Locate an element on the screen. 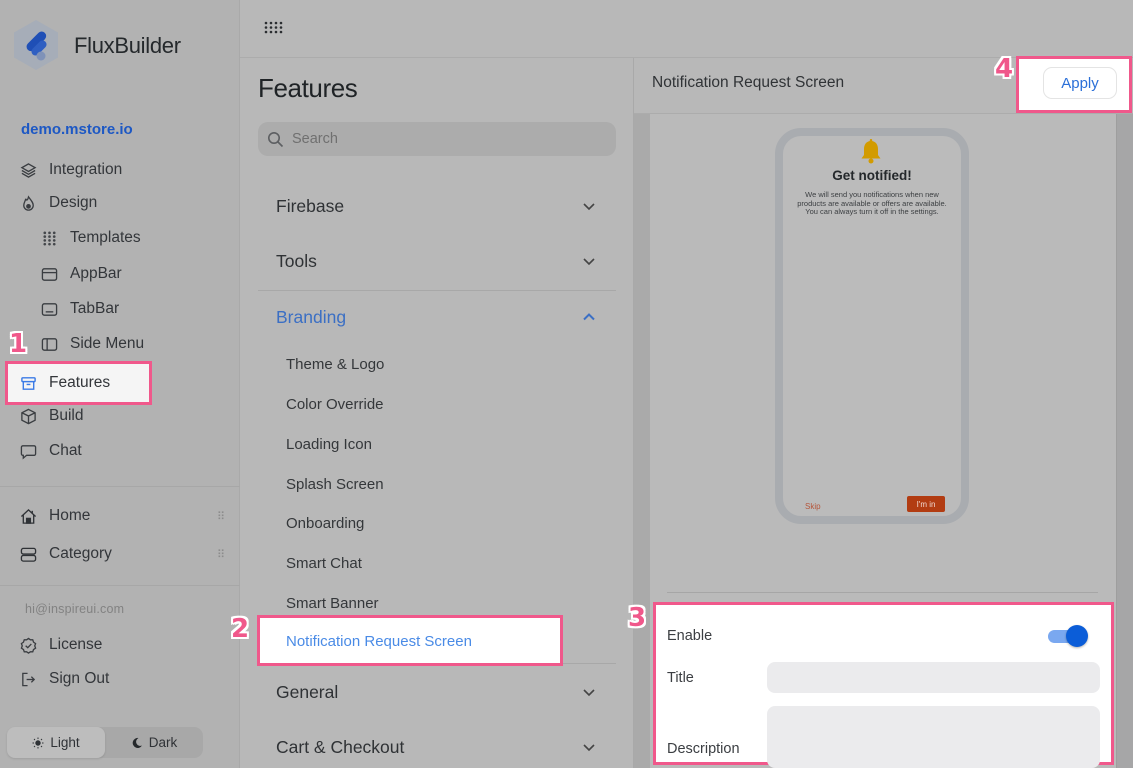 Image resolution: width=1133 pixels, height=768 pixels. callout-box-apply: Apply is located at coordinates (1074, 84).